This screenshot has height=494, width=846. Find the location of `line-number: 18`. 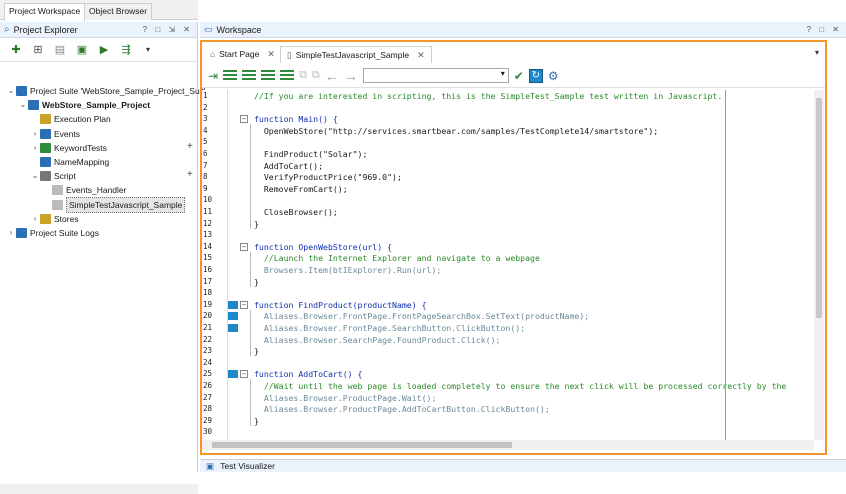

line-number: 18 is located at coordinates (208, 293).